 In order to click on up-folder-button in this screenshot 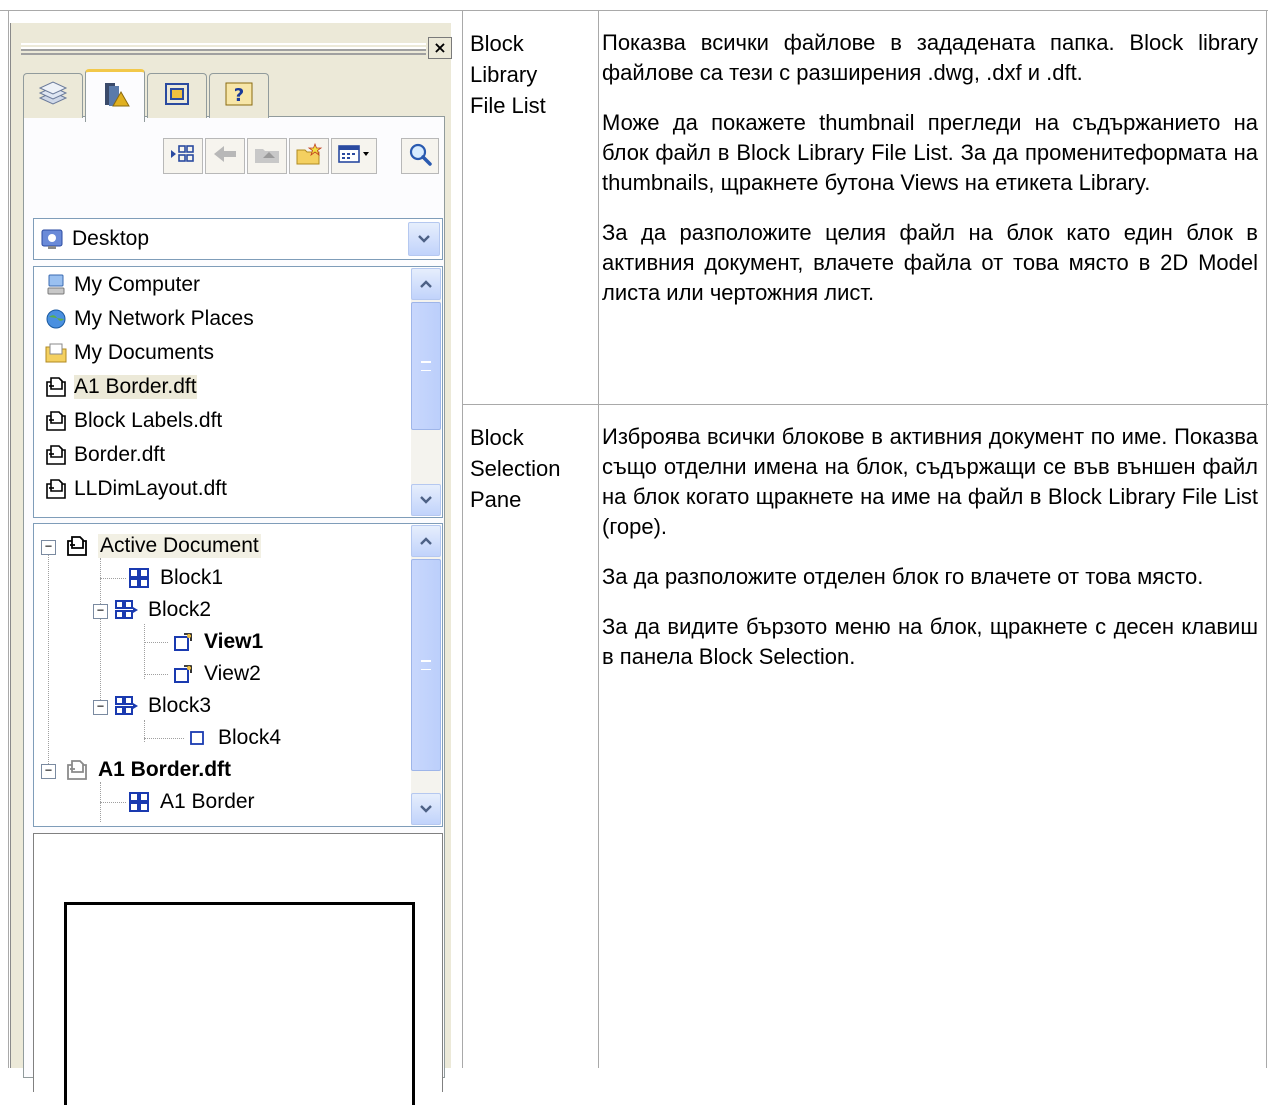, I will do `click(267, 156)`.